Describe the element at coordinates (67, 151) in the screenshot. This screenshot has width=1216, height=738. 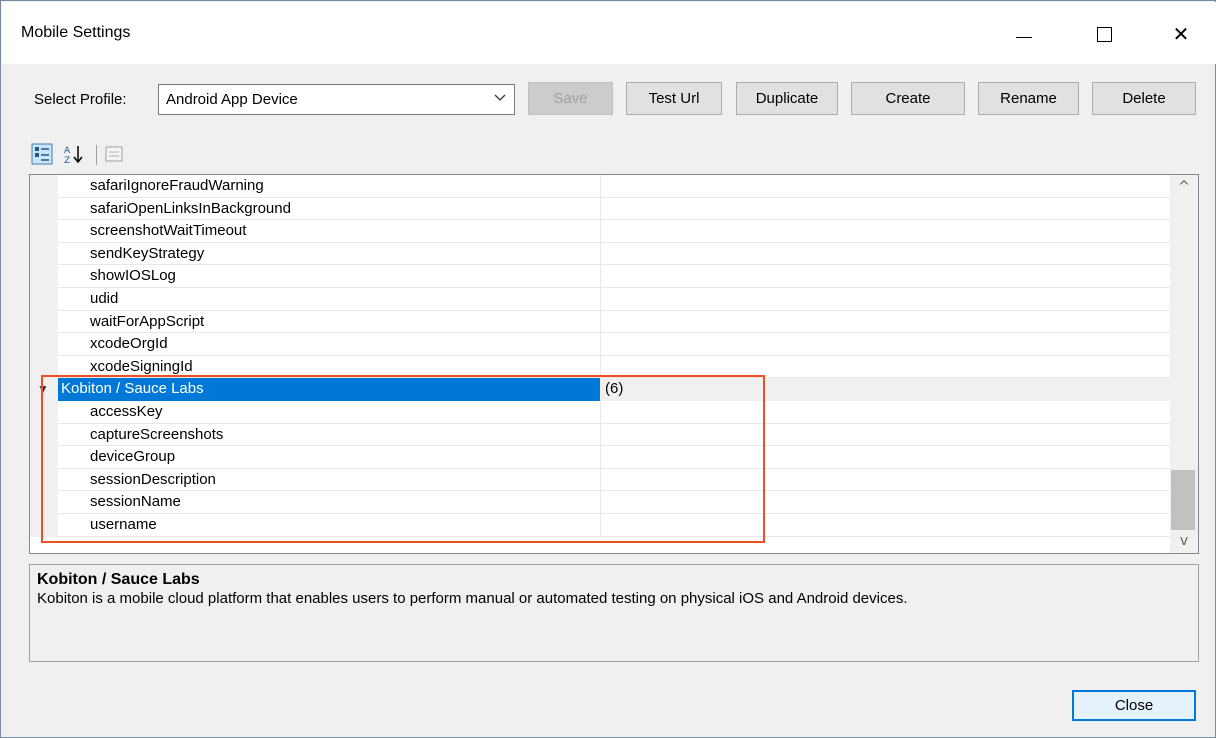
I see `svg-text: A` at that location.